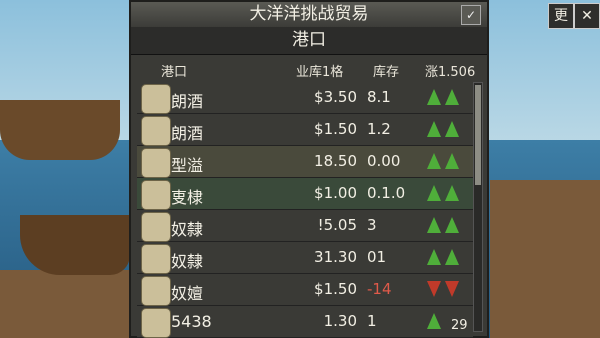  What do you see at coordinates (187, 197) in the screenshot?
I see `goods-name: 叓棣` at bounding box center [187, 197].